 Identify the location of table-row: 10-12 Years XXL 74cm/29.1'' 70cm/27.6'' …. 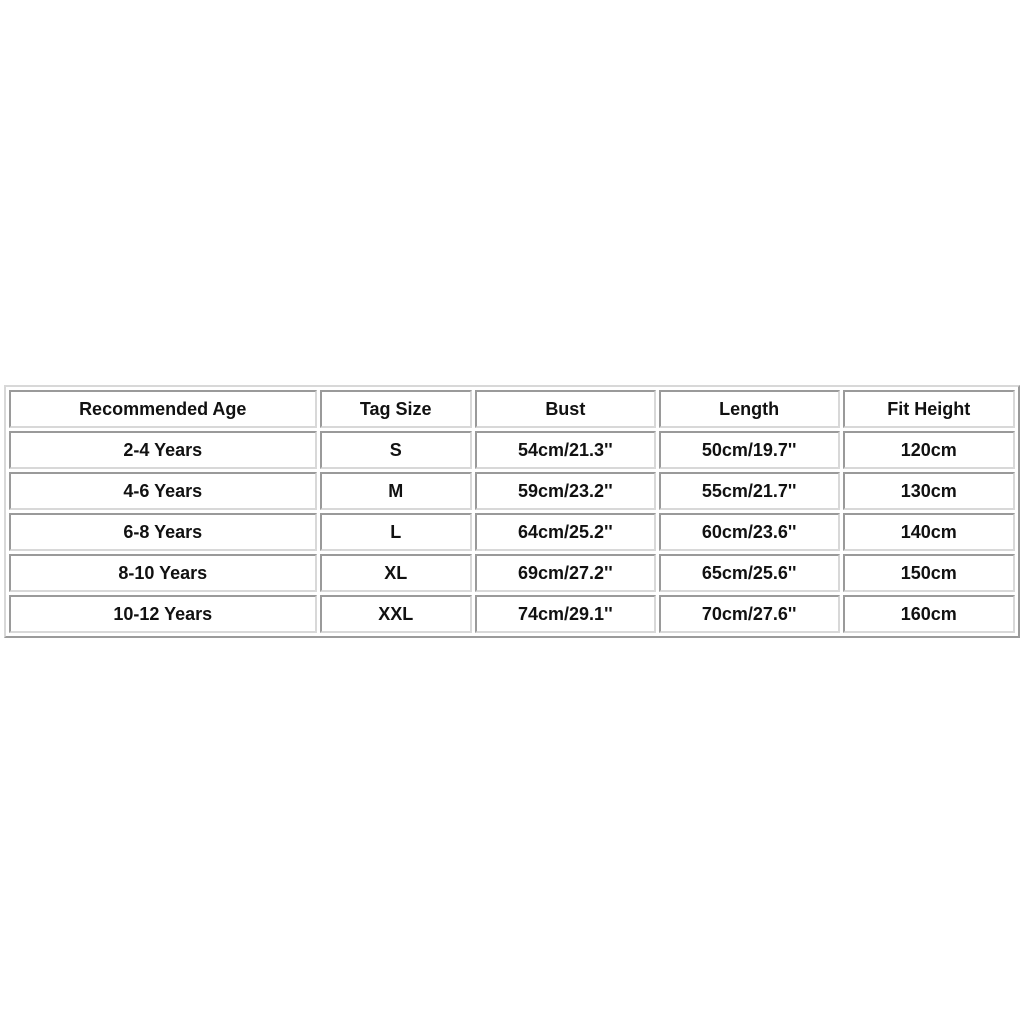
(512, 614).